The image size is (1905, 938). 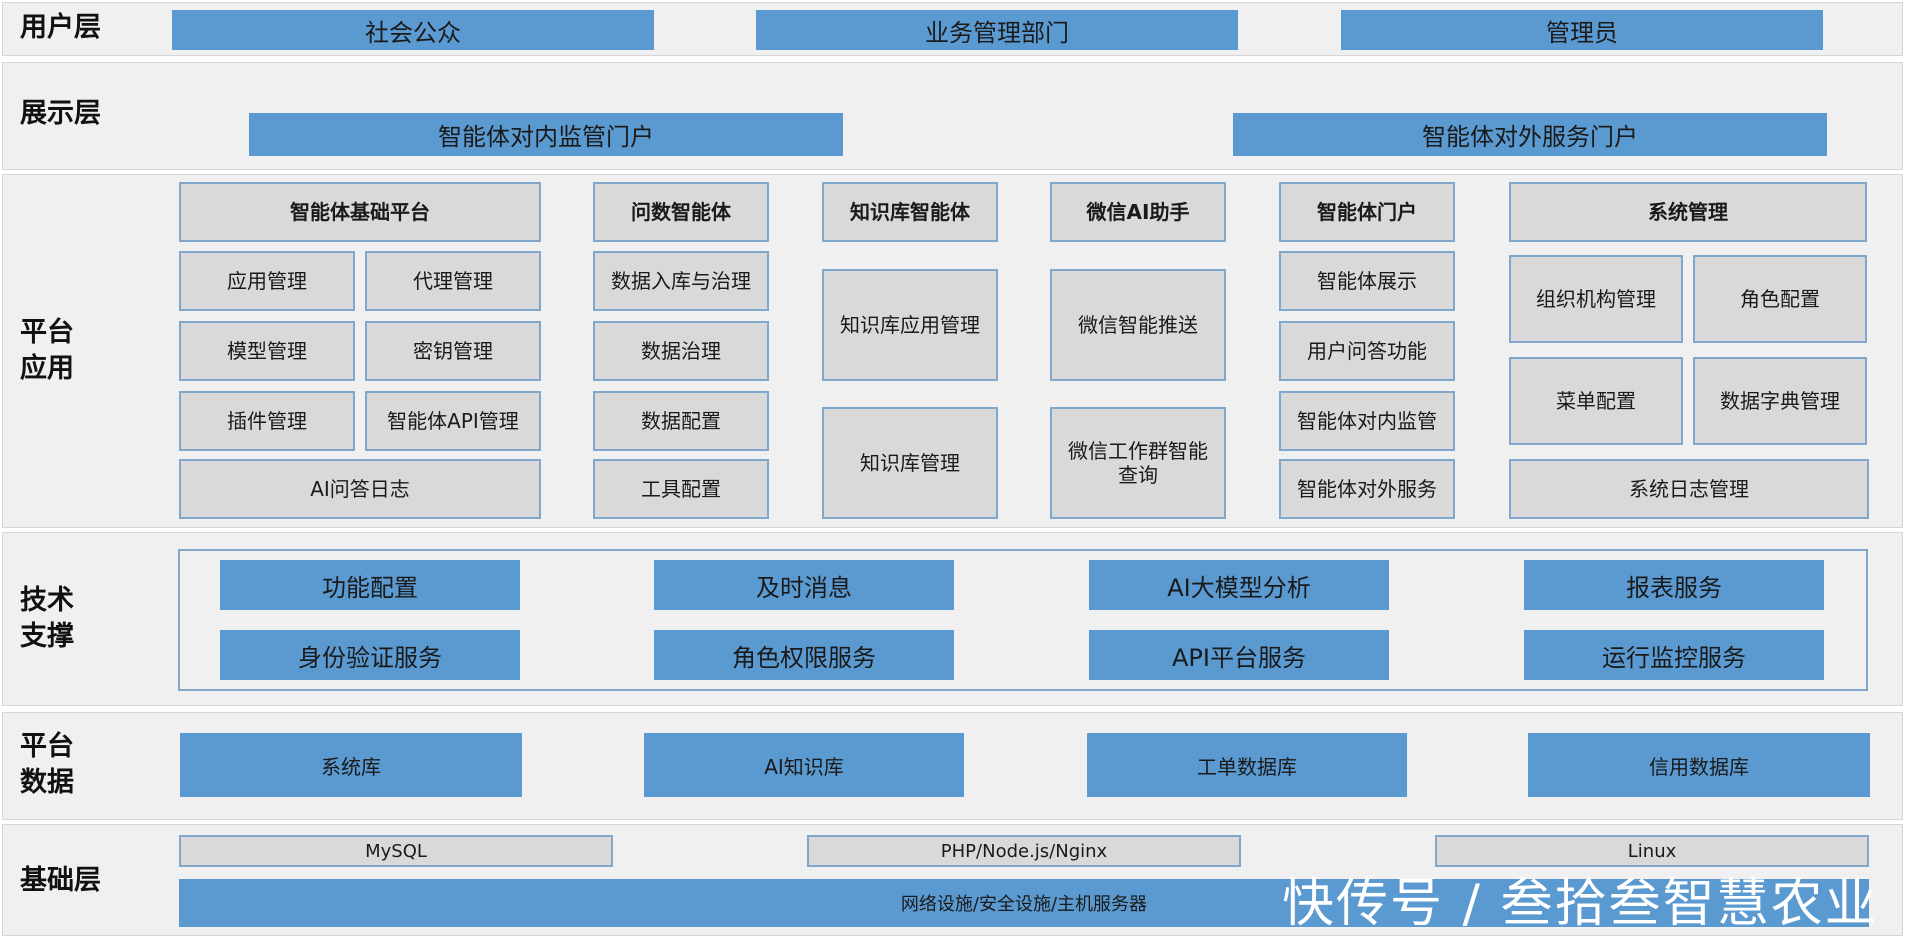 I want to click on group-title-agent-portal: 智能体门户, so click(x=1367, y=212).